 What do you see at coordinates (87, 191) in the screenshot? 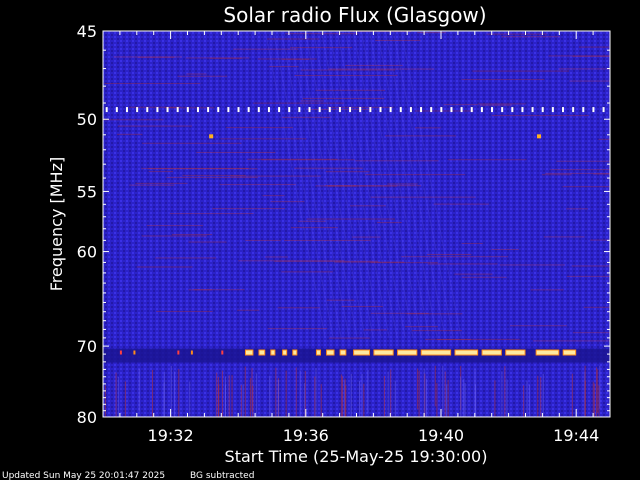
I see `y-tick-label: 55` at bounding box center [87, 191].